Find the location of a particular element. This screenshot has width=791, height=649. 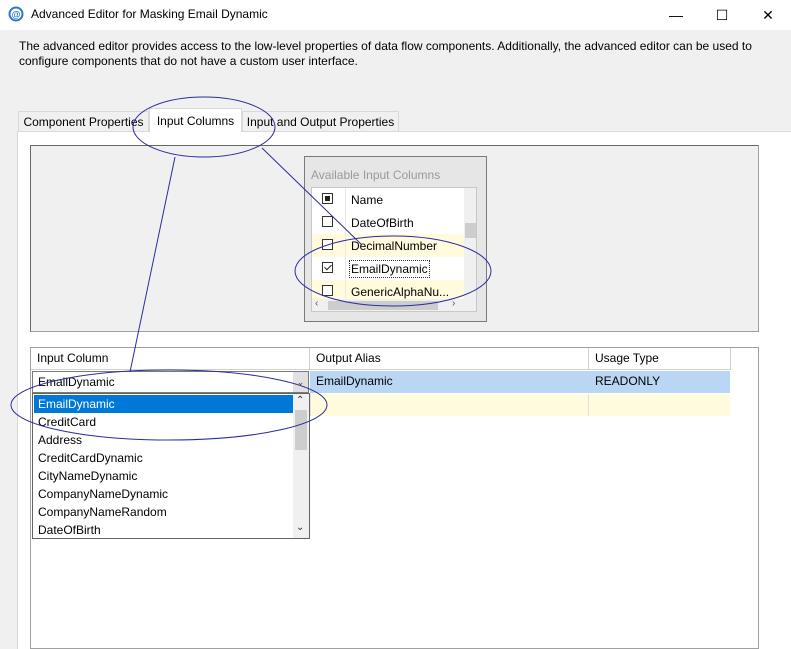

output-alias-header: Output Alias is located at coordinates (449, 359).